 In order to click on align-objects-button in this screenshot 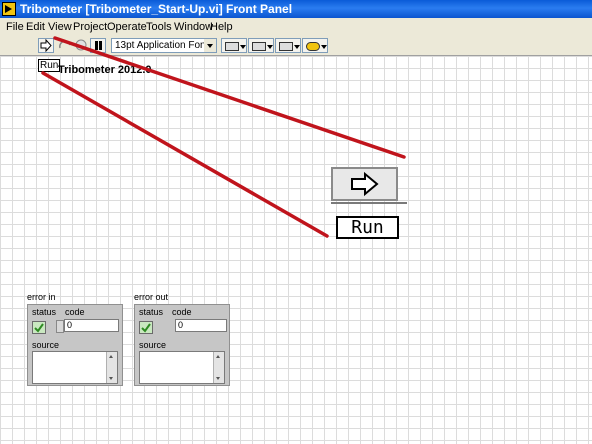, I will do `click(234, 45)`.